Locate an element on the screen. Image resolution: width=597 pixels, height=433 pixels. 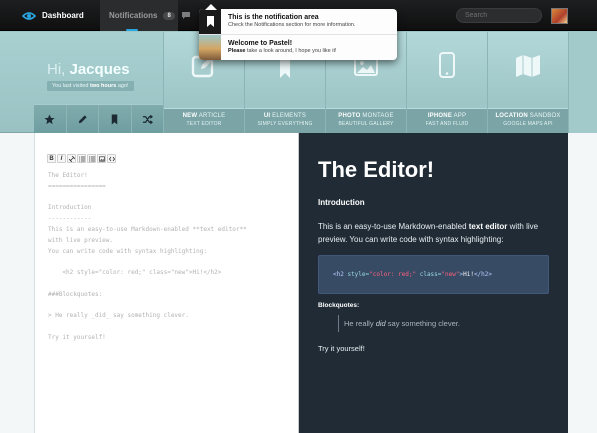
quick-action-shuffle is located at coordinates (148, 119).